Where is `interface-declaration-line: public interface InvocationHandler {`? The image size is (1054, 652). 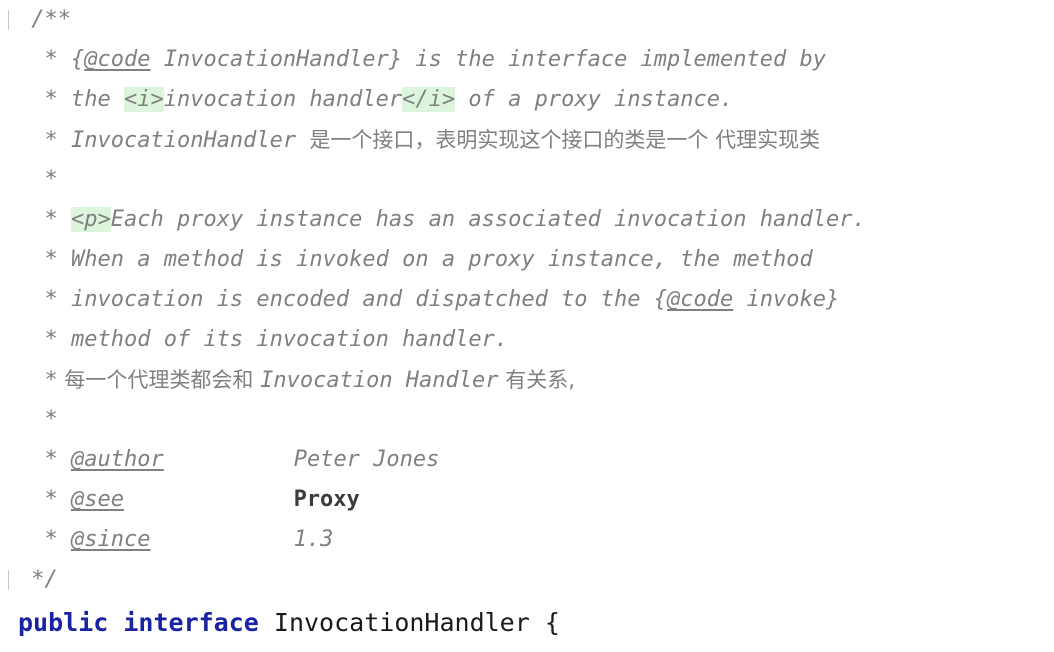
interface-declaration-line: public interface InvocationHandler { is located at coordinates (527, 623).